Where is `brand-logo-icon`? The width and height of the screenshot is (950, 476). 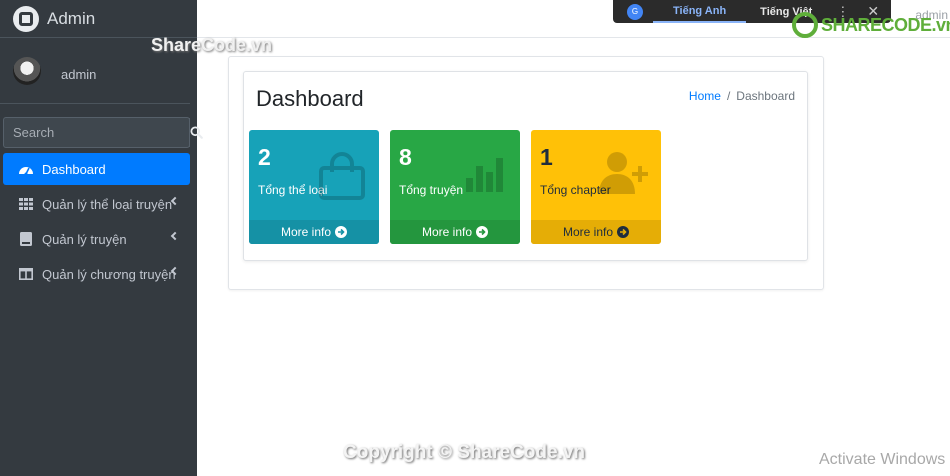 brand-logo-icon is located at coordinates (26, 18).